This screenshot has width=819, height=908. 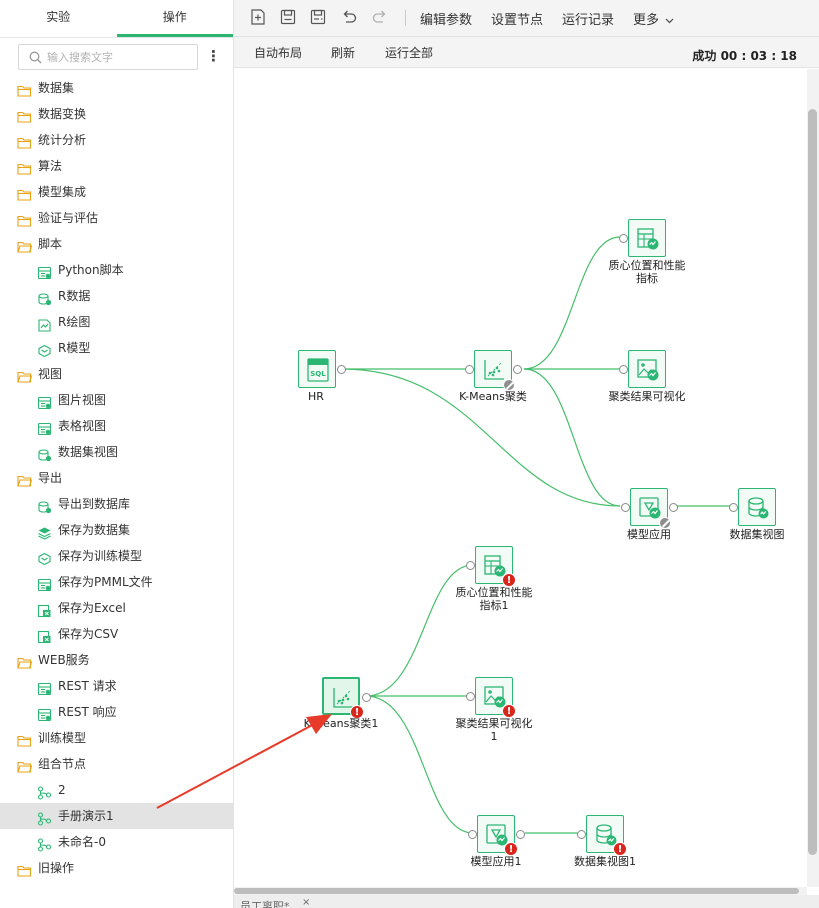 What do you see at coordinates (116, 244) in the screenshot?
I see `tree-item: 脚本` at bounding box center [116, 244].